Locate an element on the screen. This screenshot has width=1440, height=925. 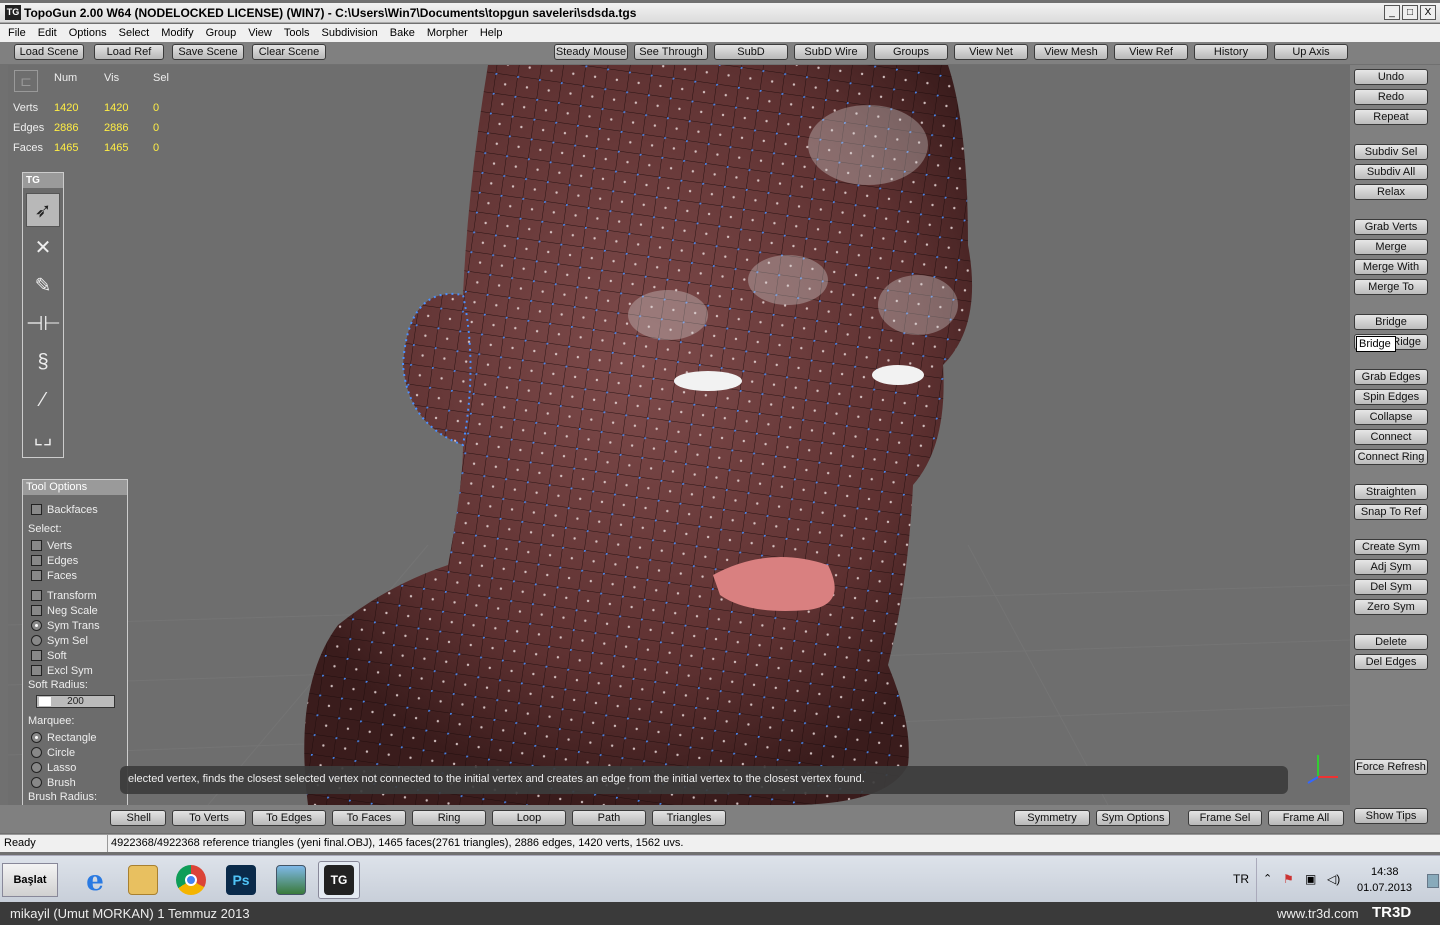
menu-edit: Edit is located at coordinates (45, 32).